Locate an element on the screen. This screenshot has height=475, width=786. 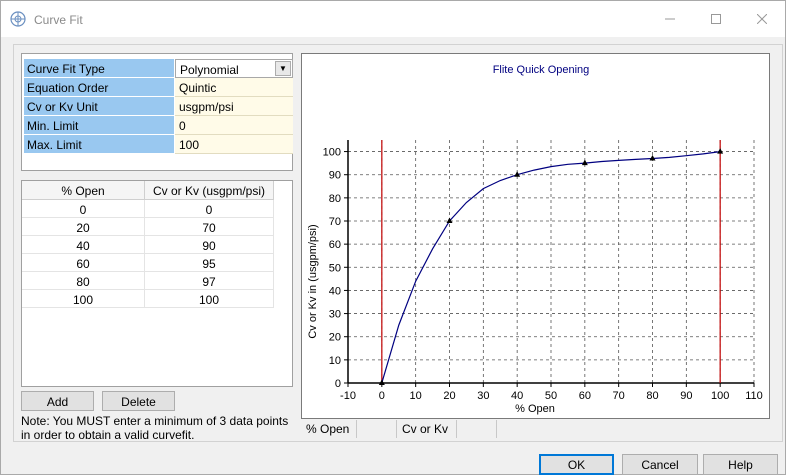
x-tick-label: 0 is located at coordinates (382, 396).